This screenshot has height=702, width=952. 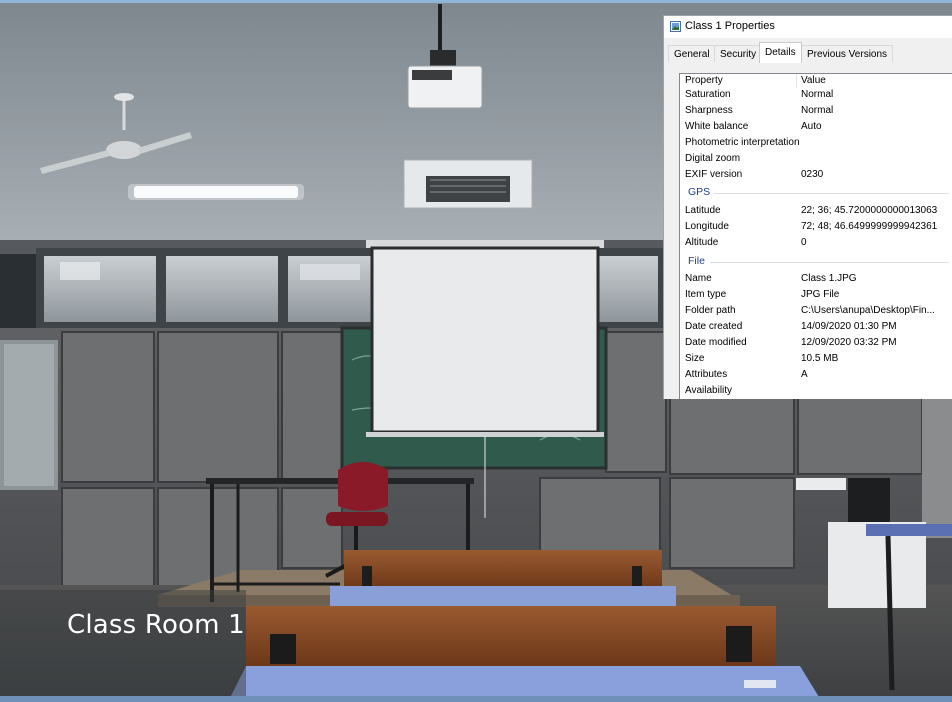 I want to click on tab-general: General, so click(x=692, y=53).